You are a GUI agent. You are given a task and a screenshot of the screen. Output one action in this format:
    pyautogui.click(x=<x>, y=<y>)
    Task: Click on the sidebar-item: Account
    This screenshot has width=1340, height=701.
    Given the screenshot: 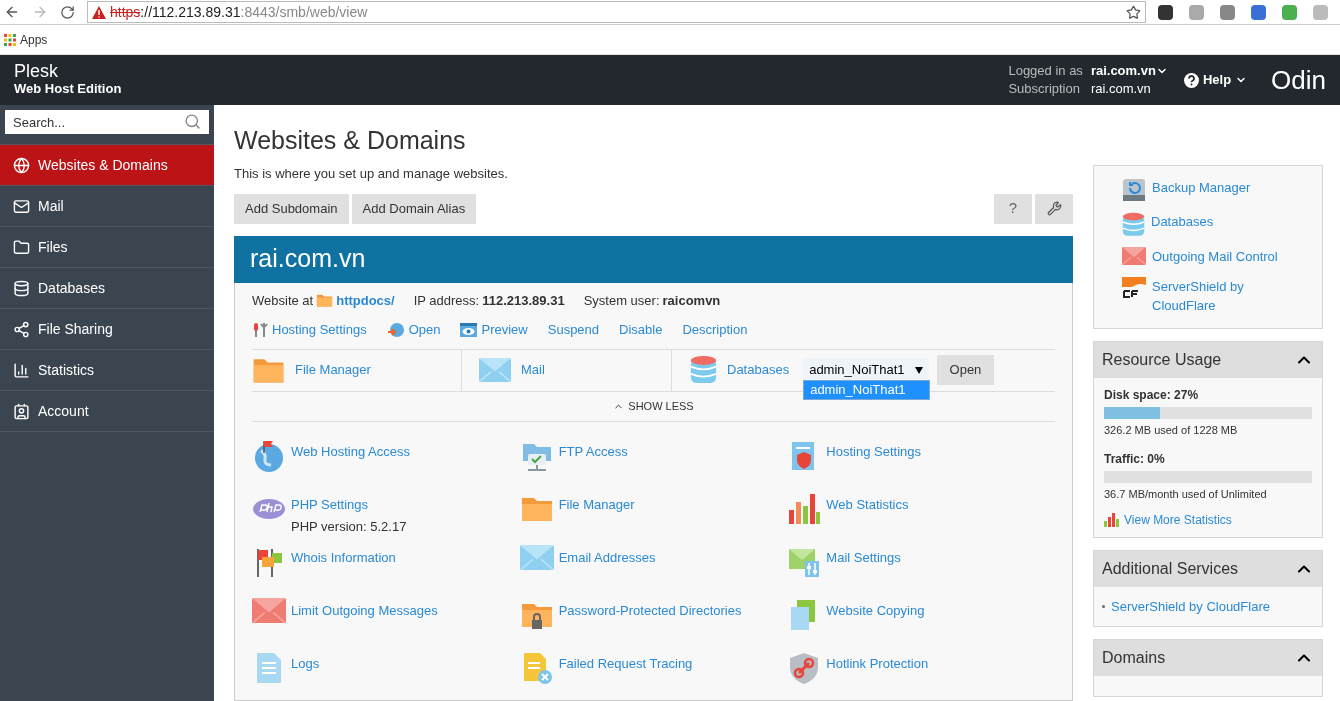 What is the action you would take?
    pyautogui.click(x=107, y=411)
    